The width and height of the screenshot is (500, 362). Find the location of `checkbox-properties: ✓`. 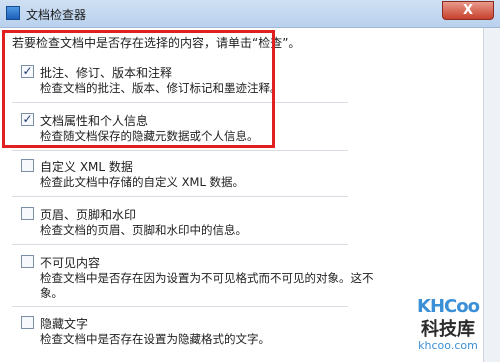

checkbox-properties: ✓ is located at coordinates (27, 119).